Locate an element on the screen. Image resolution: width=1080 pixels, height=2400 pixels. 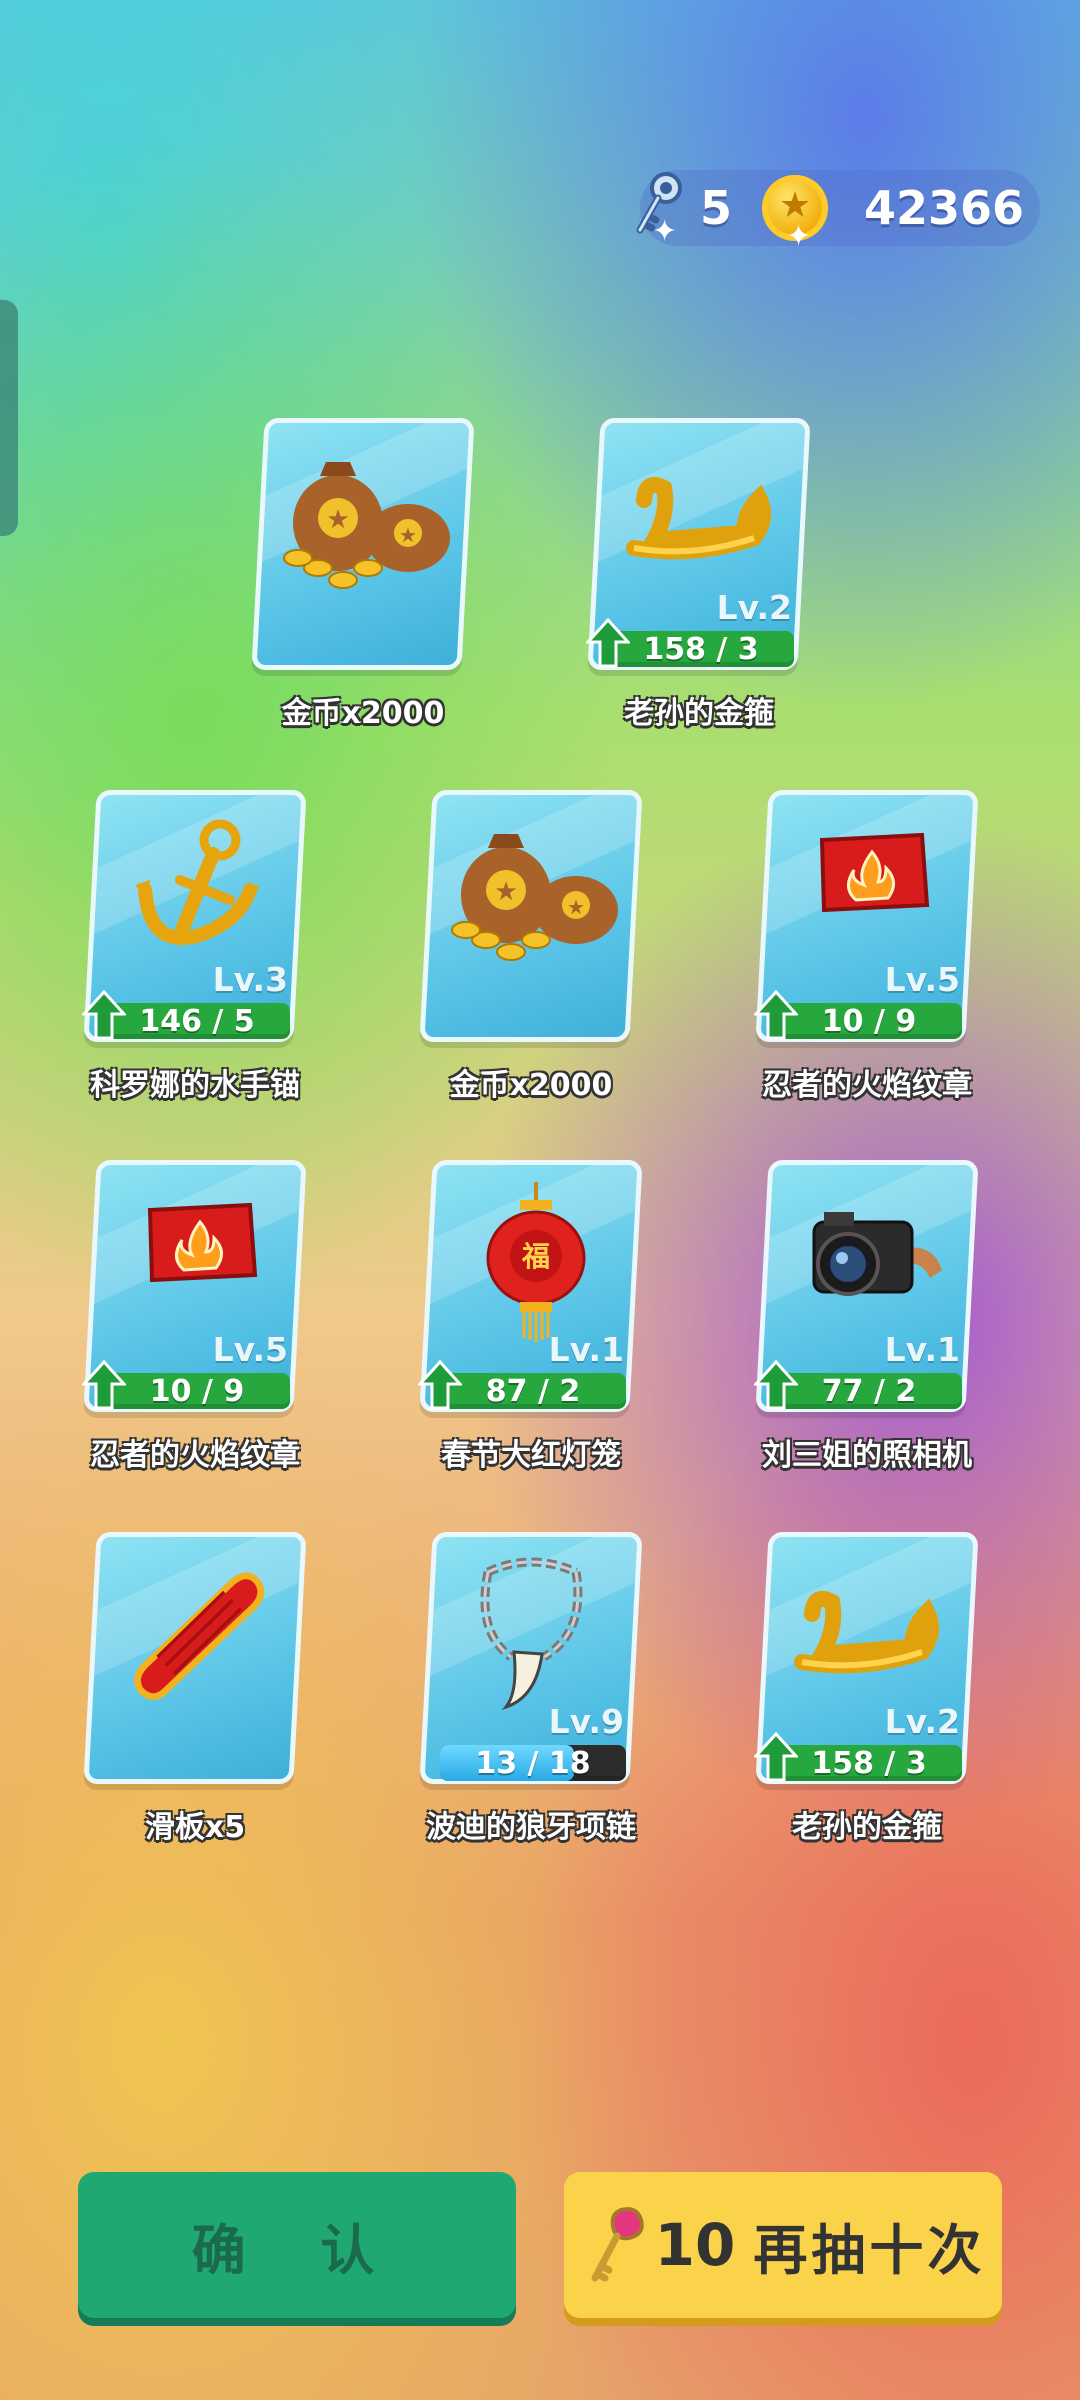
draw-ten-again-button: 10 再抽十次 is located at coordinates (783, 2245).